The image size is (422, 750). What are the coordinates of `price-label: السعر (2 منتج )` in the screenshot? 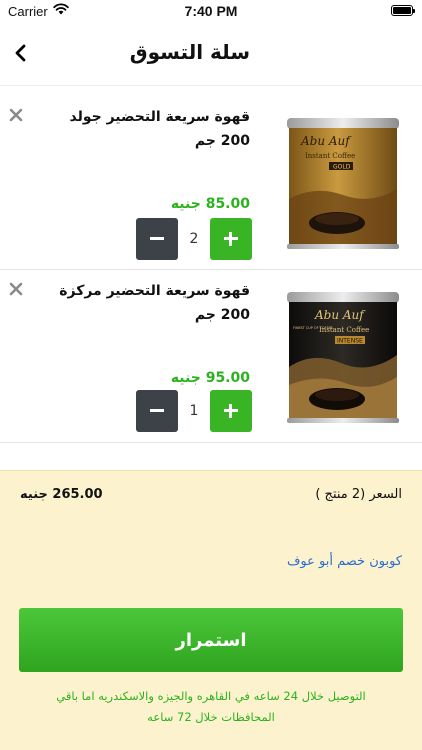 It's located at (358, 494).